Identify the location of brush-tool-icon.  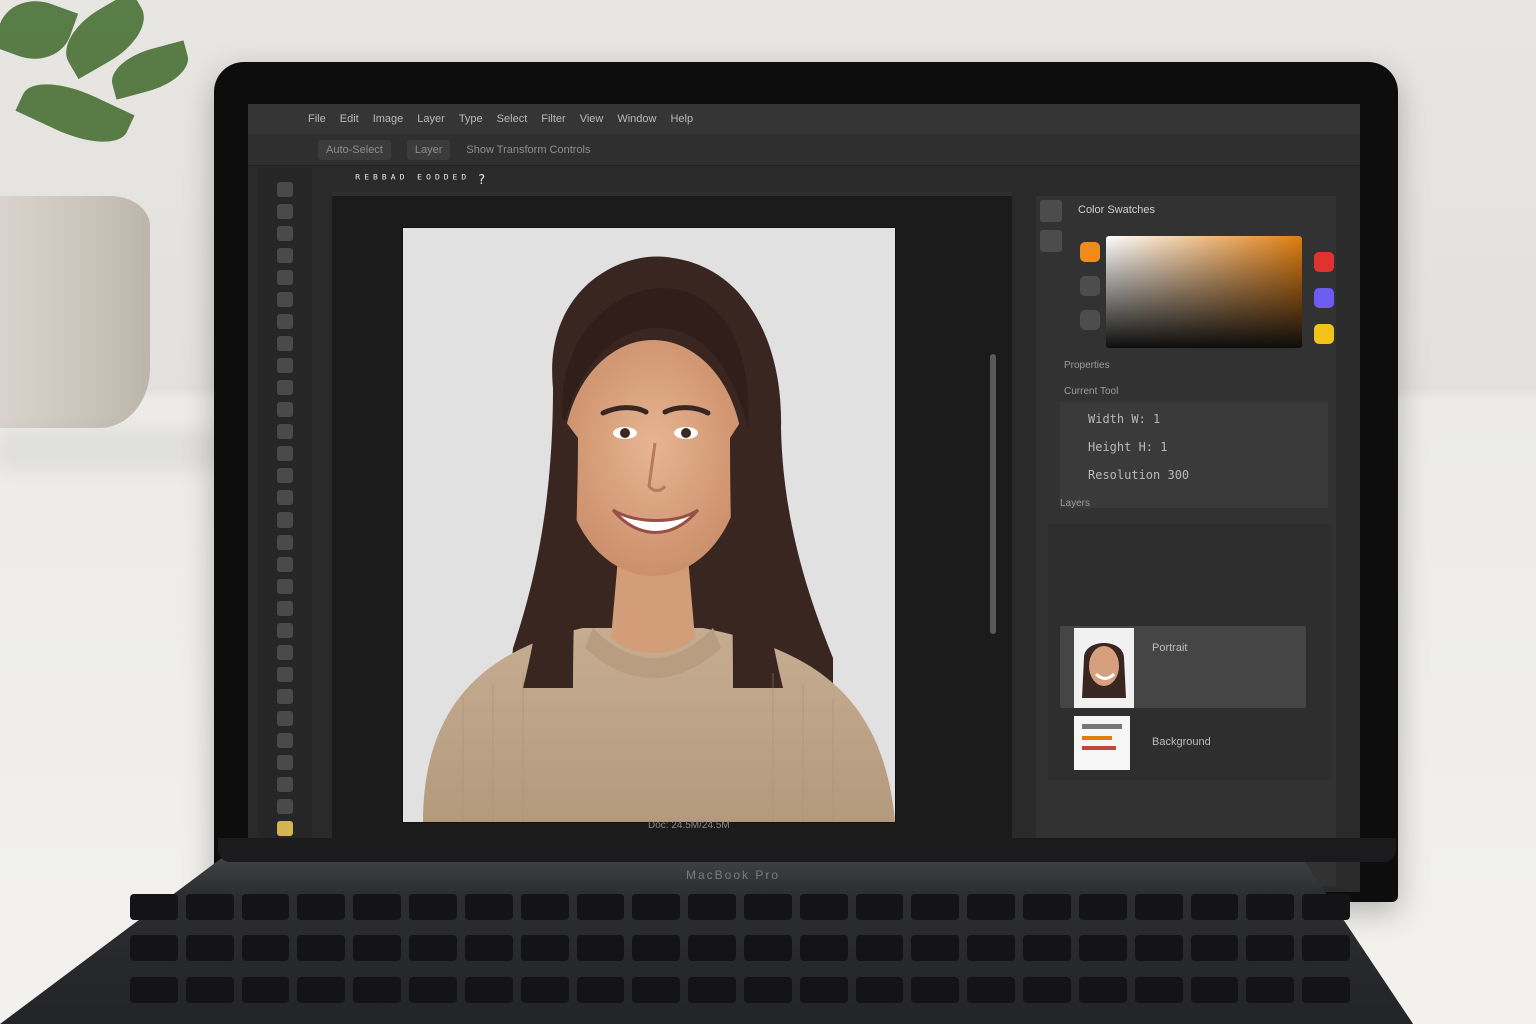
(285, 344).